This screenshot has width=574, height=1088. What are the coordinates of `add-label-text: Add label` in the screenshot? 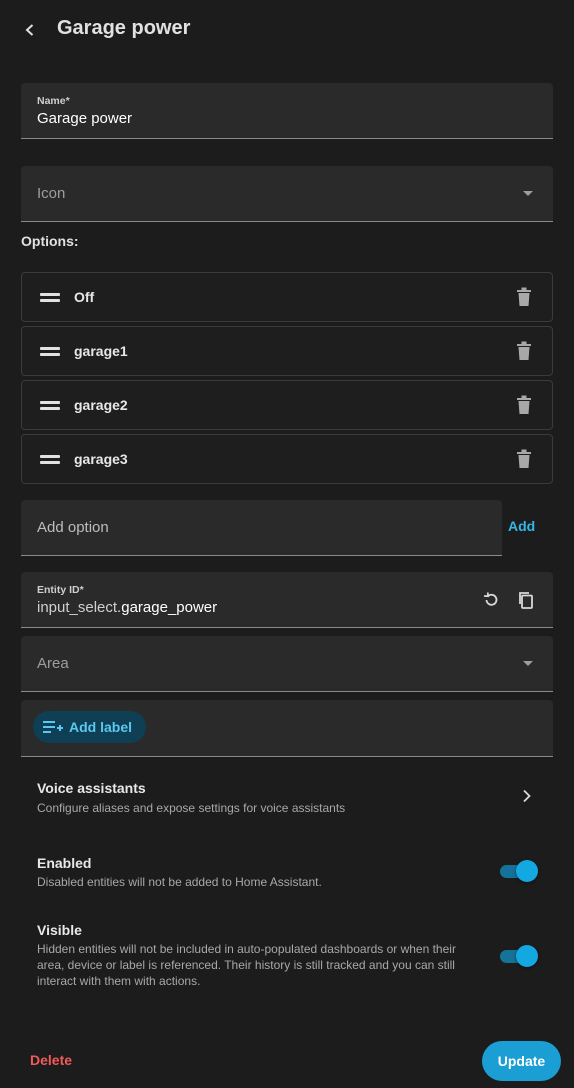 It's located at (101, 727).